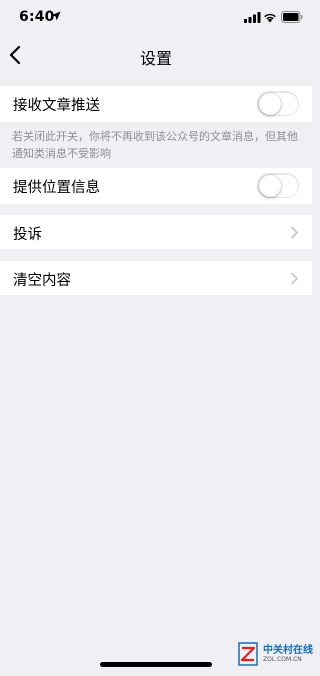 The width and height of the screenshot is (320, 676). Describe the element at coordinates (288, 650) in the screenshot. I see `watermark-name: 中关村在线` at that location.